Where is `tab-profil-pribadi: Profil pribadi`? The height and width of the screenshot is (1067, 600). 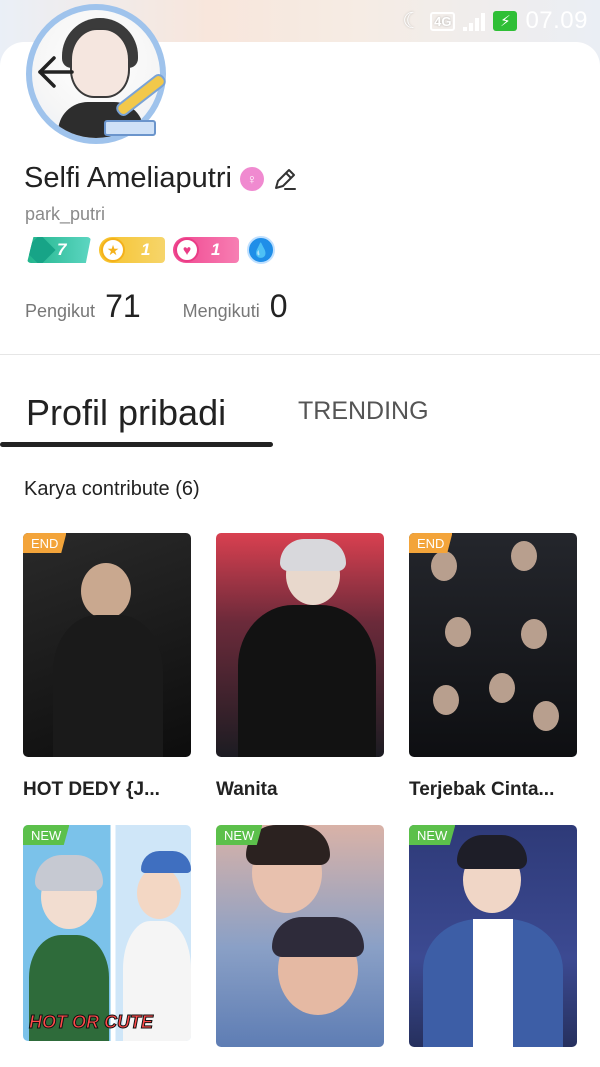 tab-profil-pribadi: Profil pribadi is located at coordinates (126, 413).